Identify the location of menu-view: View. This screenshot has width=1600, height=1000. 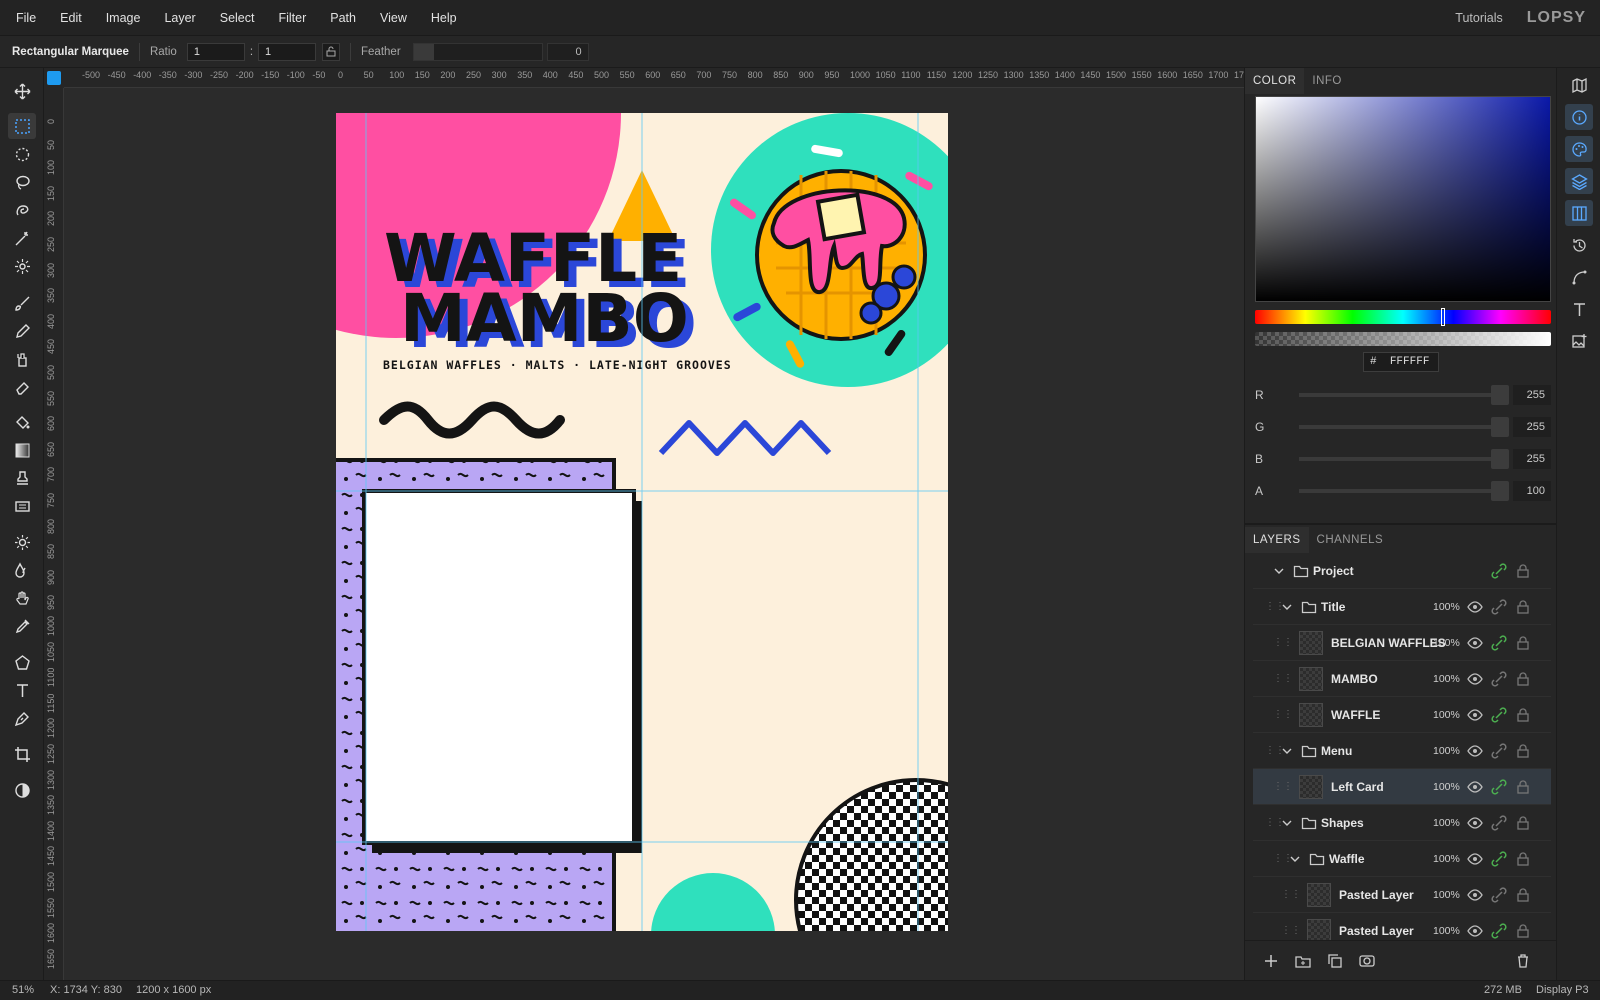
(393, 18).